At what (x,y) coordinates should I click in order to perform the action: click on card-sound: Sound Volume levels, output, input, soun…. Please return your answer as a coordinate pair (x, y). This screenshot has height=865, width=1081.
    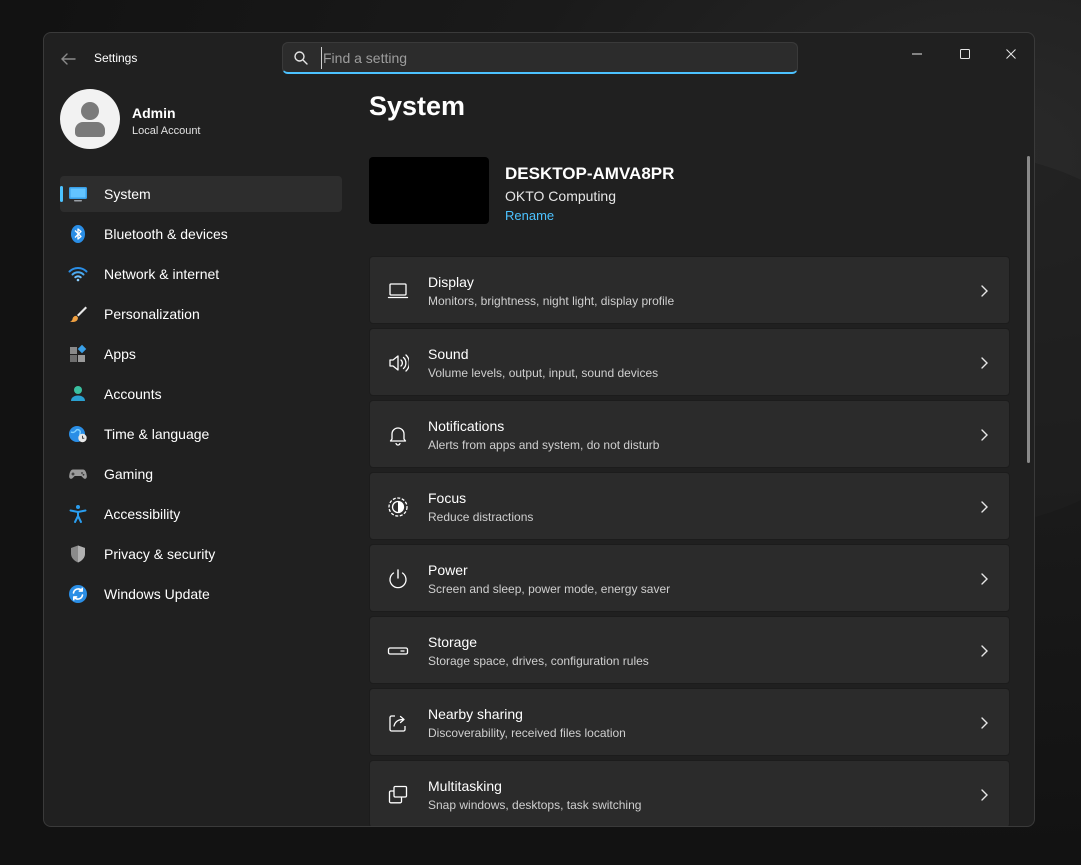
    Looking at the image, I should click on (689, 362).